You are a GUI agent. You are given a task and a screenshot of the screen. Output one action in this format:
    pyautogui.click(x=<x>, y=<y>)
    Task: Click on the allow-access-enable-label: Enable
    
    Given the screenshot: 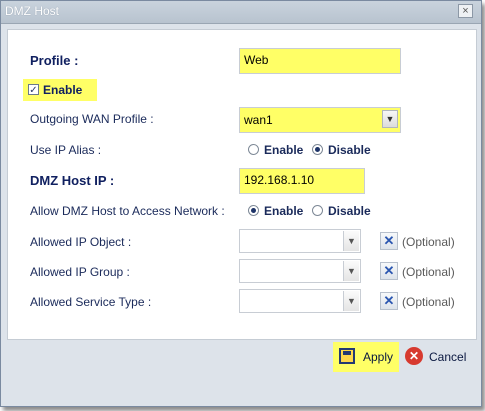 What is the action you would take?
    pyautogui.click(x=284, y=211)
    